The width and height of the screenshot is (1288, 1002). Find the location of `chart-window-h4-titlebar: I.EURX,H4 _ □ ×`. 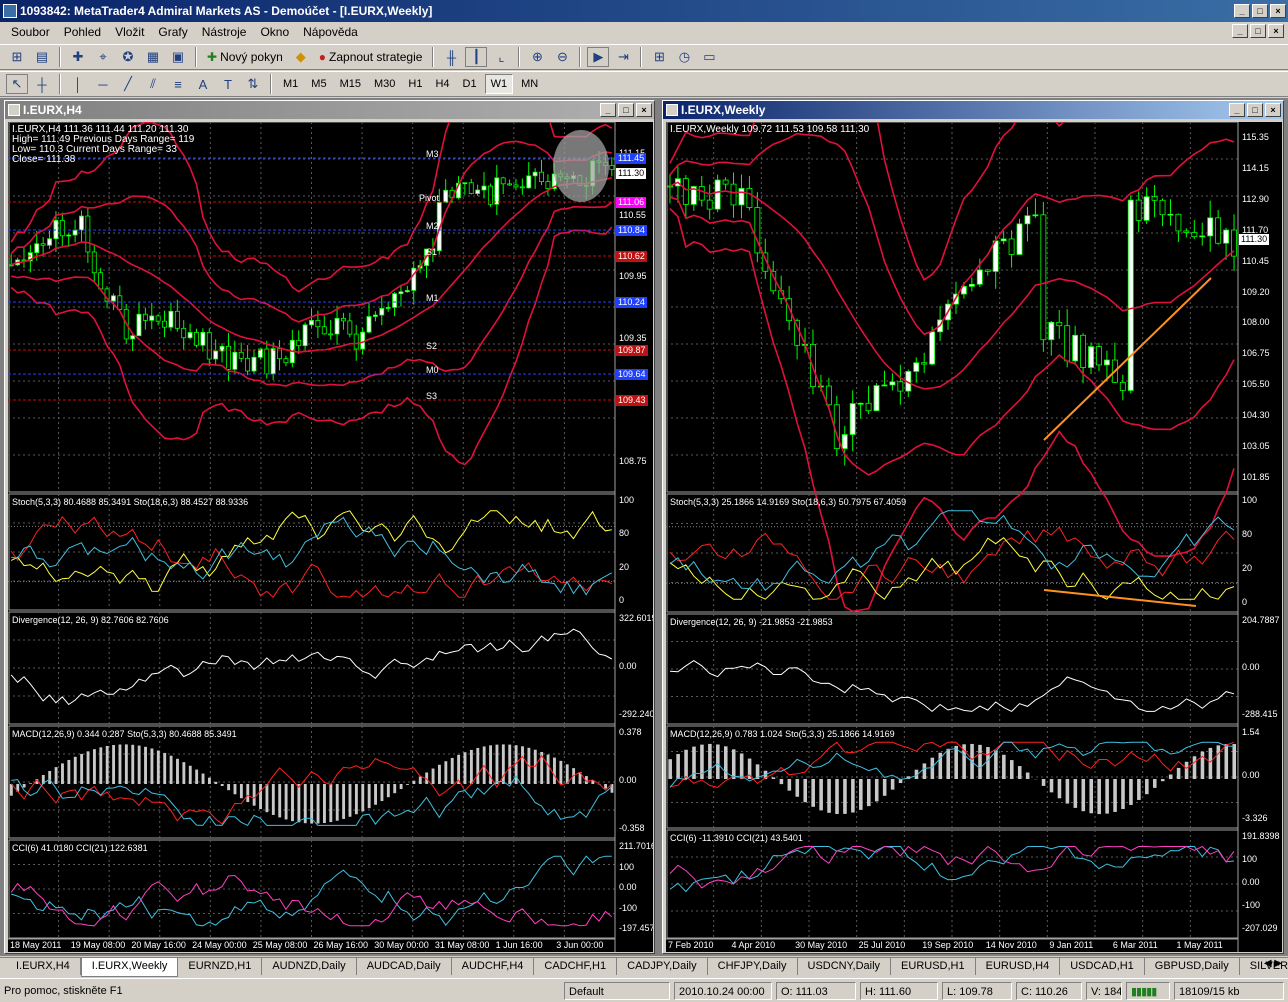

chart-window-h4-titlebar: I.EURX,H4 _ □ × is located at coordinates (329, 110).